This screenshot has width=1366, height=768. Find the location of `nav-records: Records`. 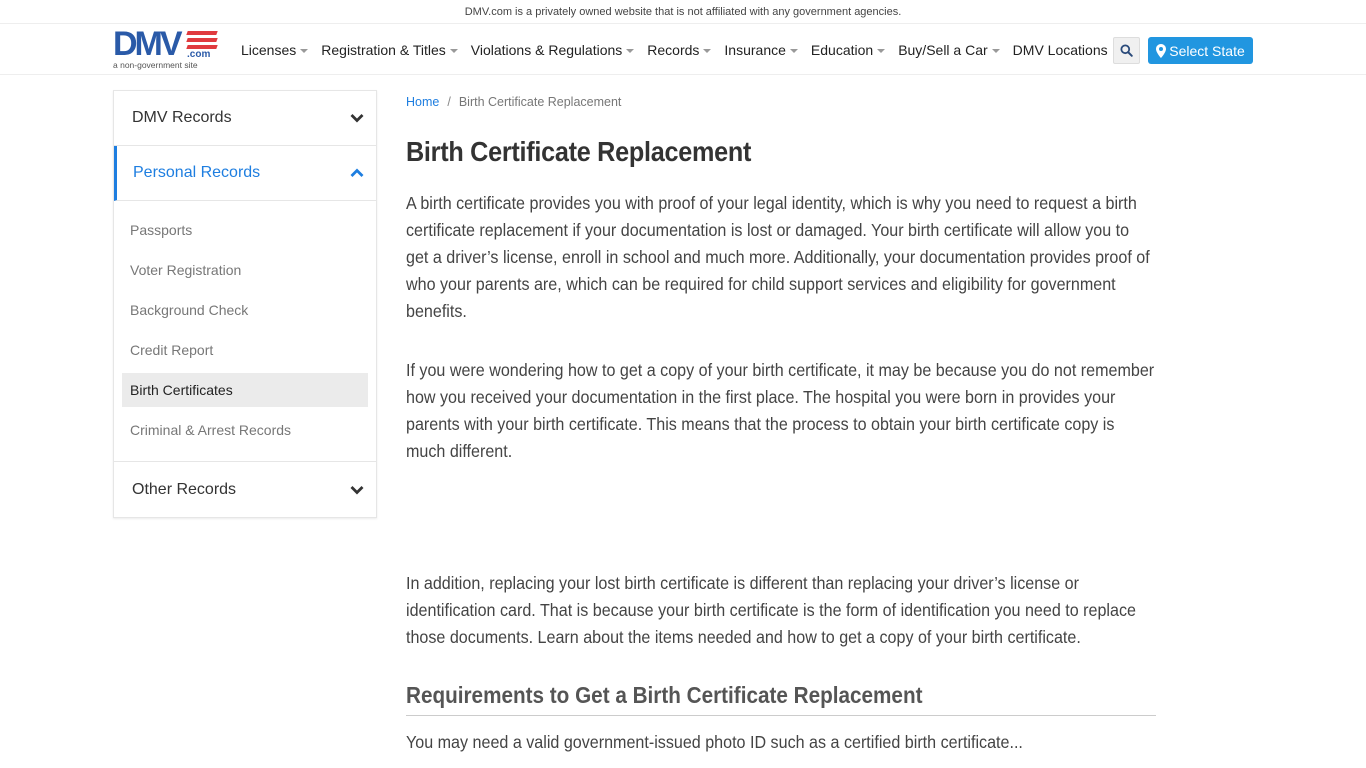

nav-records: Records is located at coordinates (679, 50).